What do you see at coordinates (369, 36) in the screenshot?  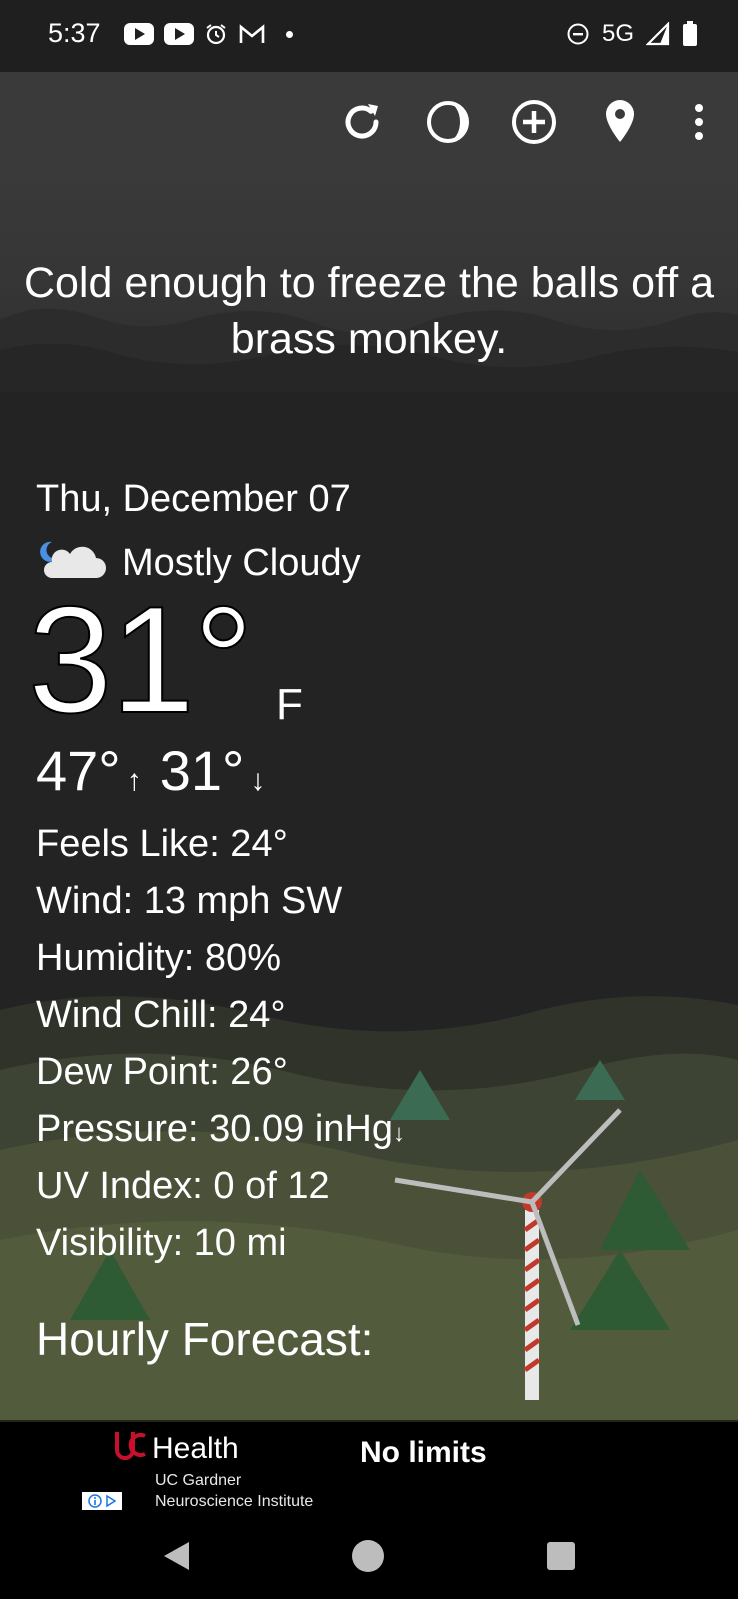 I see `status-bar: 5:37 5G` at bounding box center [369, 36].